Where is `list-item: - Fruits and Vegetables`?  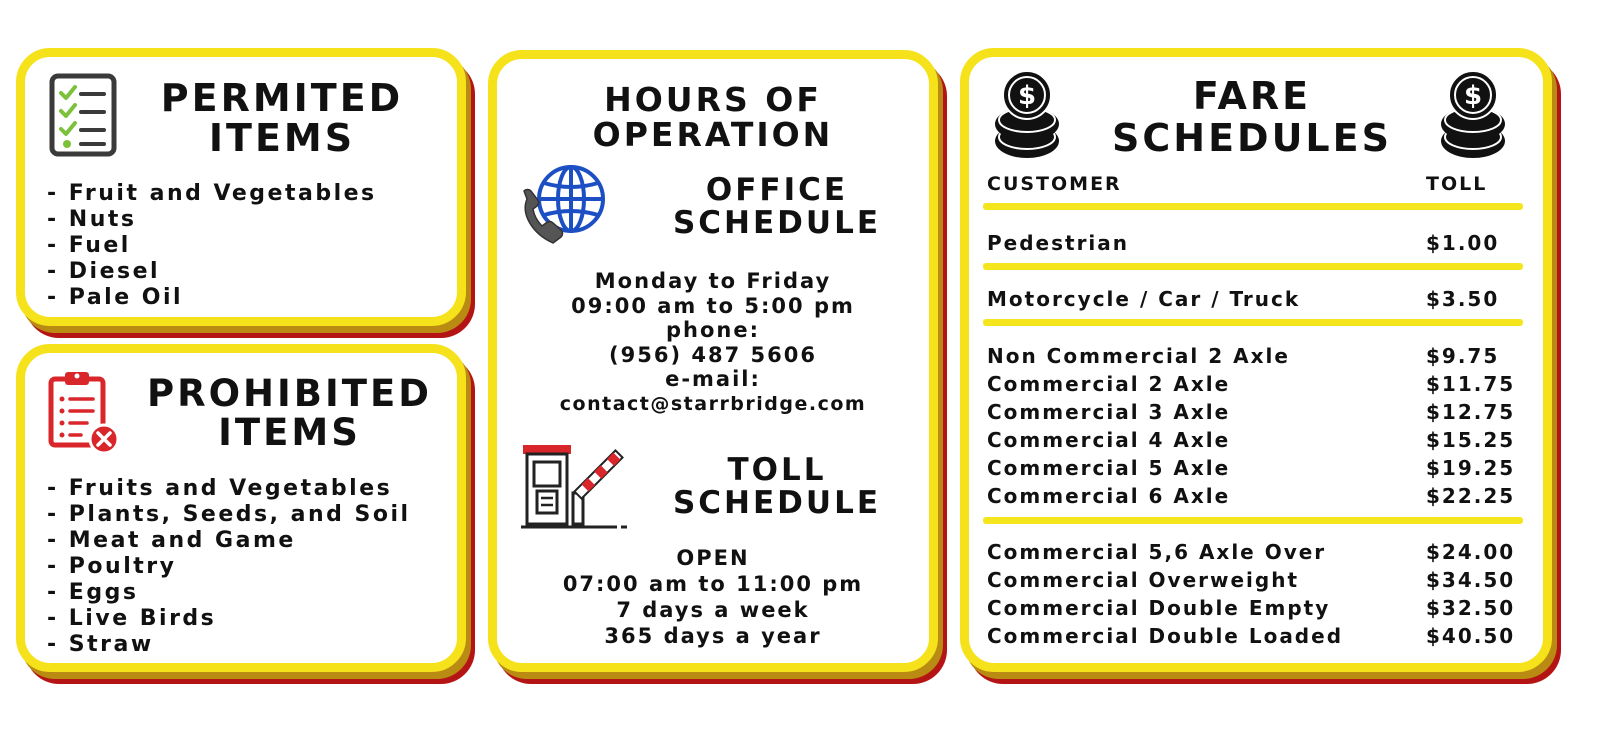 list-item: - Fruits and Vegetables is located at coordinates (220, 488).